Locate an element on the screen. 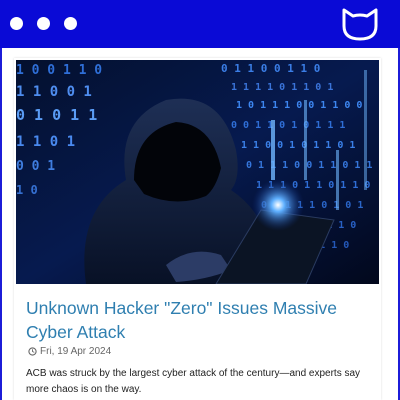 The height and width of the screenshot is (400, 400). svg-text: 1 0 1 1 1 0 0 1 1 0 0 is located at coordinates (299, 105).